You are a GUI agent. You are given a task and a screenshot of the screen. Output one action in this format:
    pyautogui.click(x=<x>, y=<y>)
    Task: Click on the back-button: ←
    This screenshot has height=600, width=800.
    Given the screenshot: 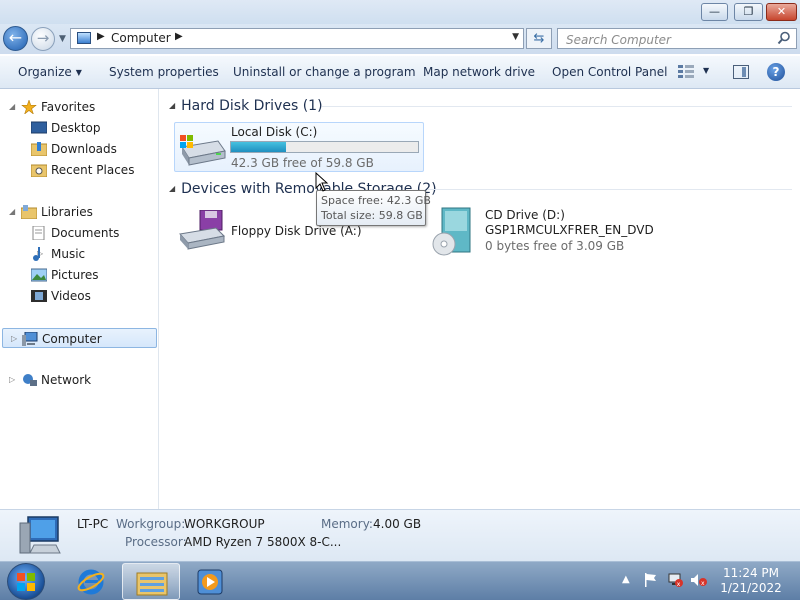 What is the action you would take?
    pyautogui.click(x=15, y=38)
    